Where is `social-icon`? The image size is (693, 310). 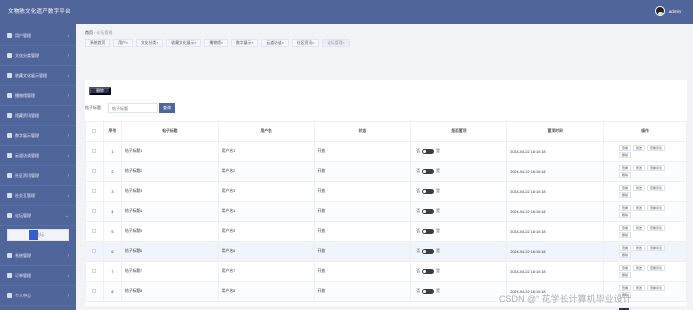 social-icon is located at coordinates (9, 195).